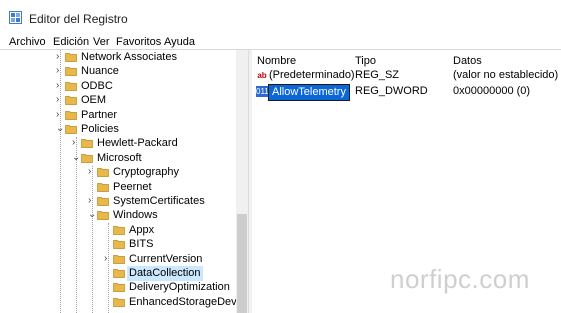 This screenshot has height=313, width=561. What do you see at coordinates (132, 186) in the screenshot?
I see `tree-node-label: Peernet` at bounding box center [132, 186].